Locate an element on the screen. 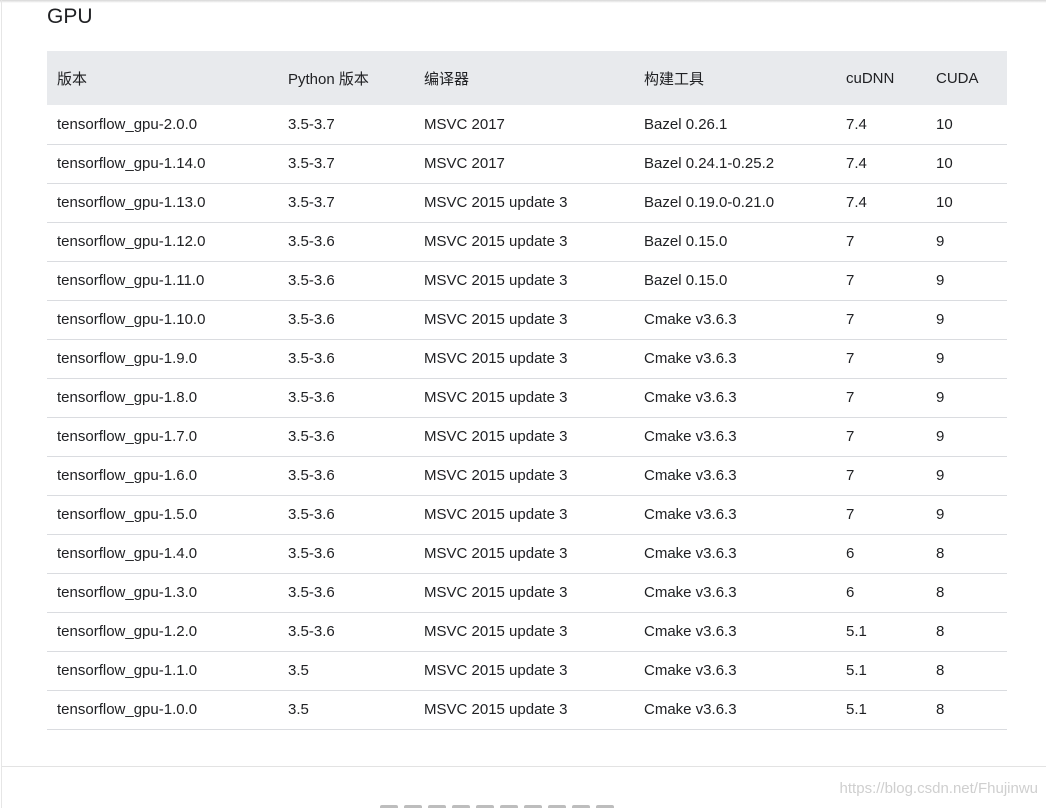 The width and height of the screenshot is (1046, 808). watermark: https://blog.csdn.net/Fhujinwu is located at coordinates (938, 788).